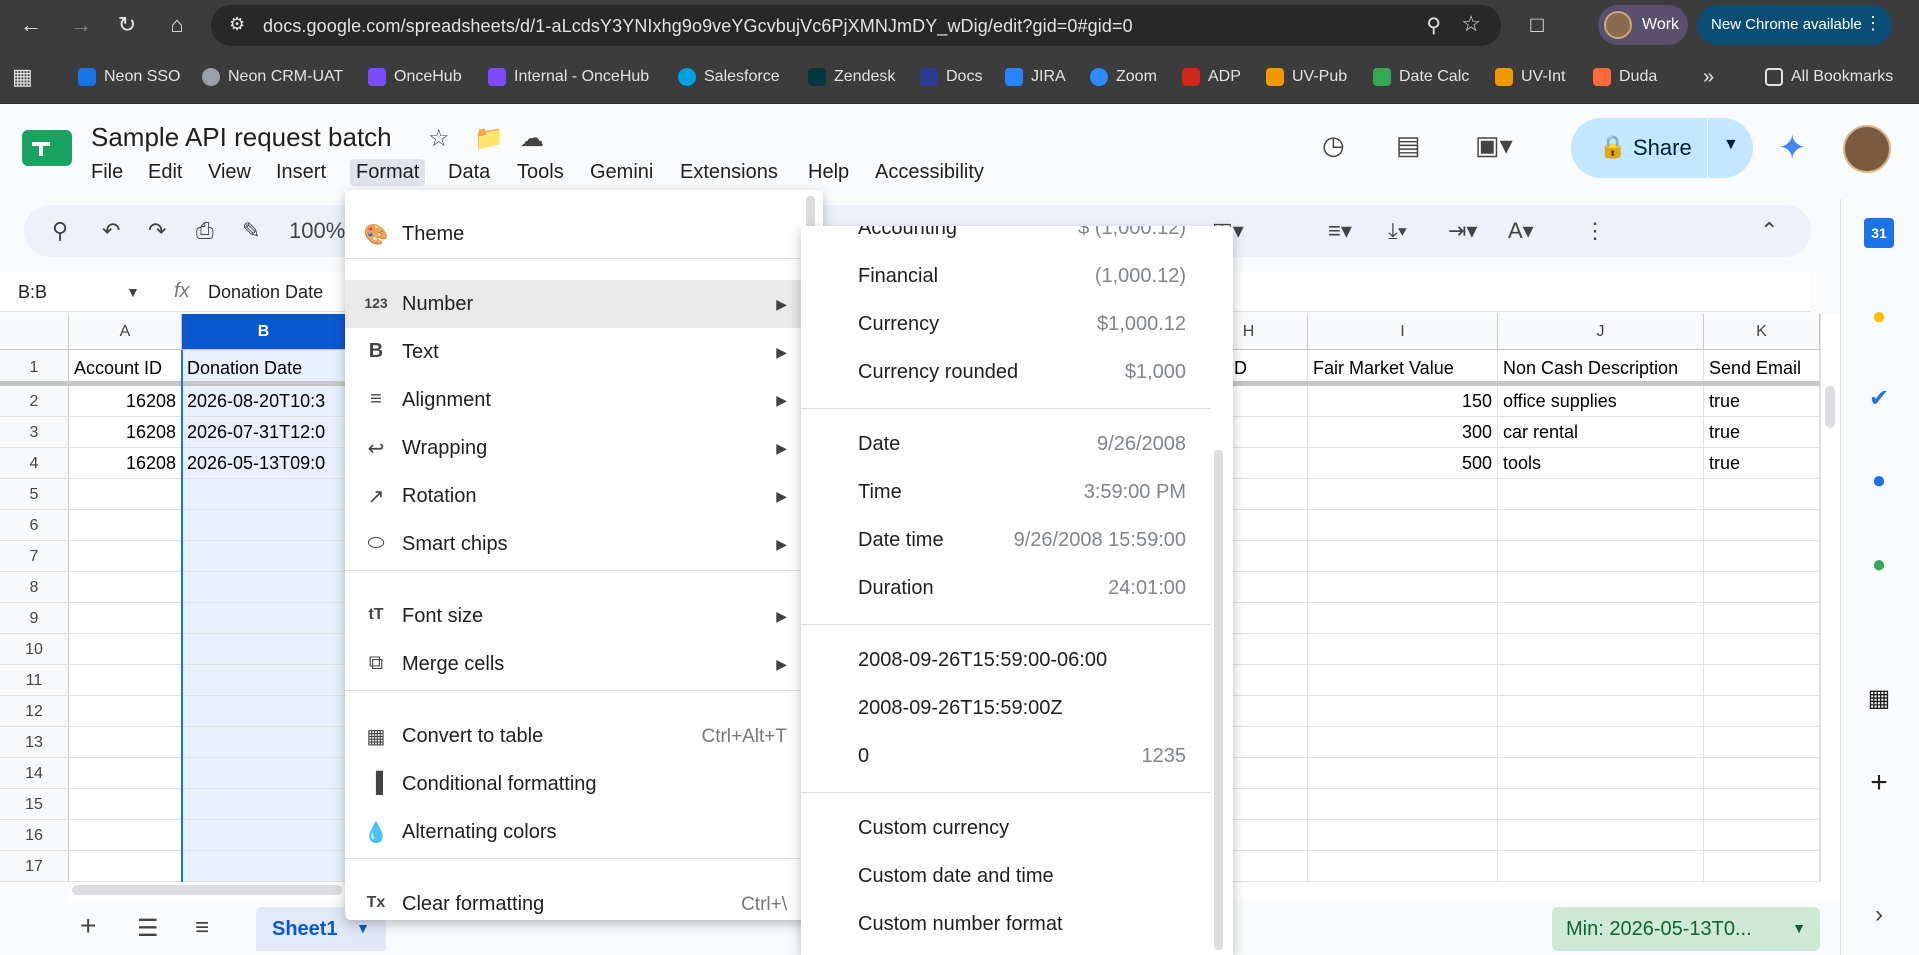 This screenshot has height=955, width=1919. I want to click on format-menu-item-wrapping: ↩ Wrapping ▶, so click(584, 448).